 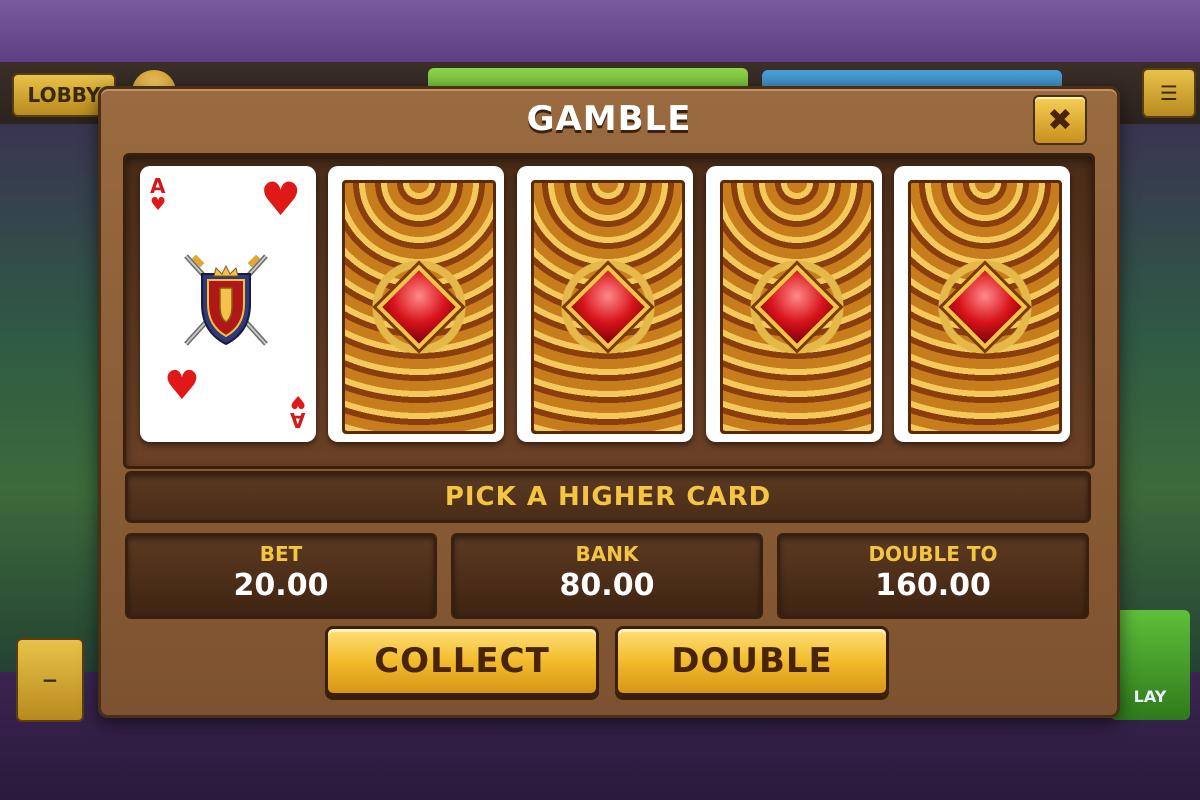 I want to click on bank-label: BANK, so click(x=607, y=554).